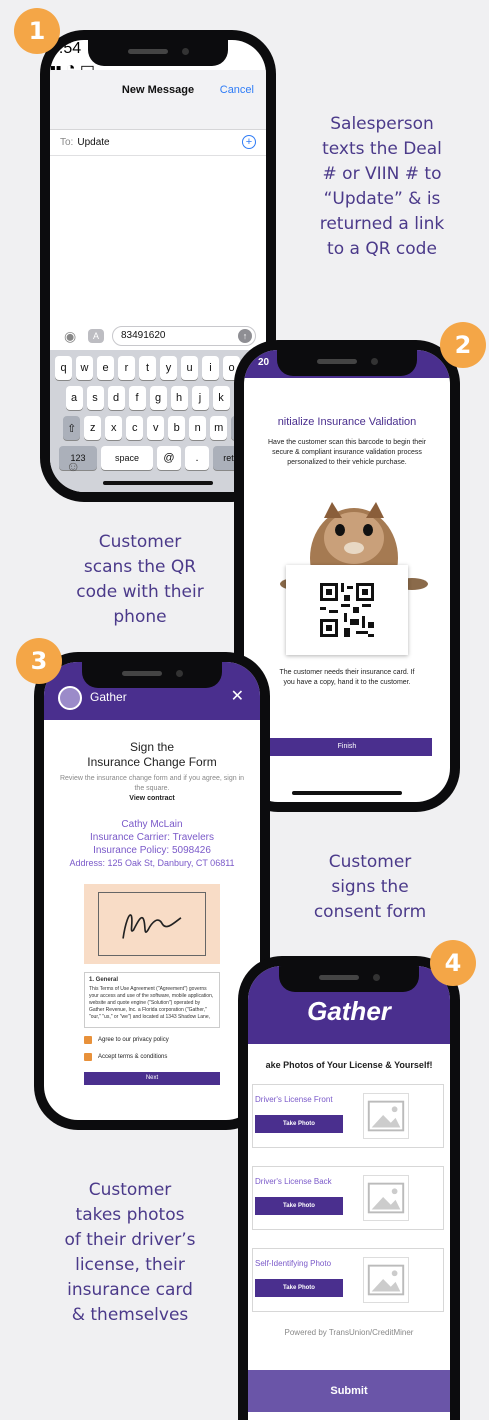 This screenshot has height=1420, width=489. I want to click on customer-address: Address: 125 Oak St, Danbury, CT 06811, so click(152, 863).